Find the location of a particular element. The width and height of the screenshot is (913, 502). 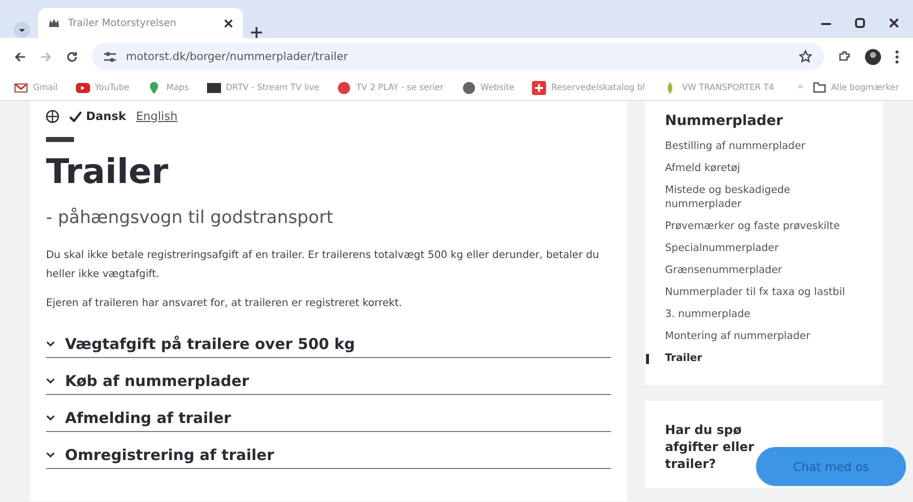

new-tab-icon is located at coordinates (256, 32).